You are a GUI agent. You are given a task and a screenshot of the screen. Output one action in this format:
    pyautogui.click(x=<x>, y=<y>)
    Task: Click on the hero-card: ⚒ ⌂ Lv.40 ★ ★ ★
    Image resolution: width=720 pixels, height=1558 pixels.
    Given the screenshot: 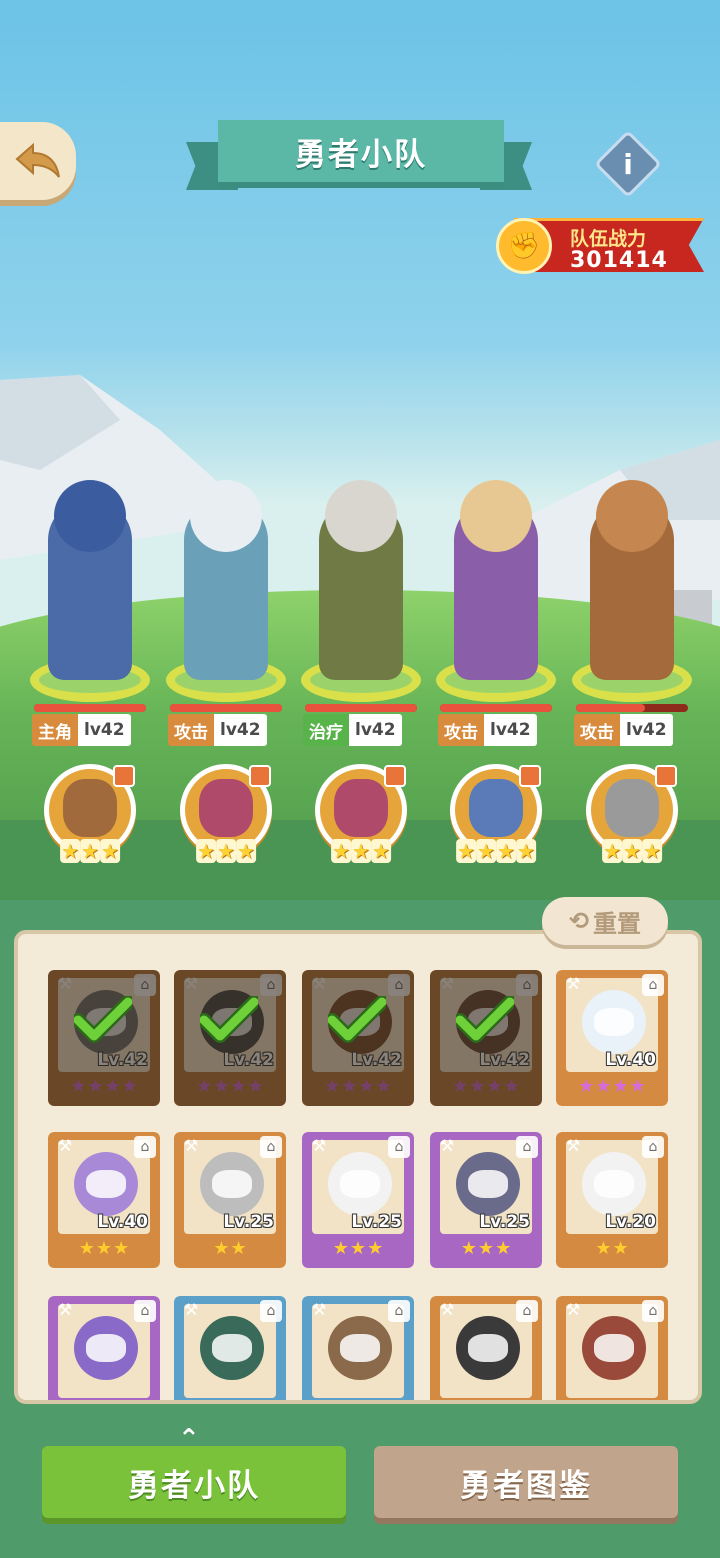 What is the action you would take?
    pyautogui.click(x=104, y=1200)
    